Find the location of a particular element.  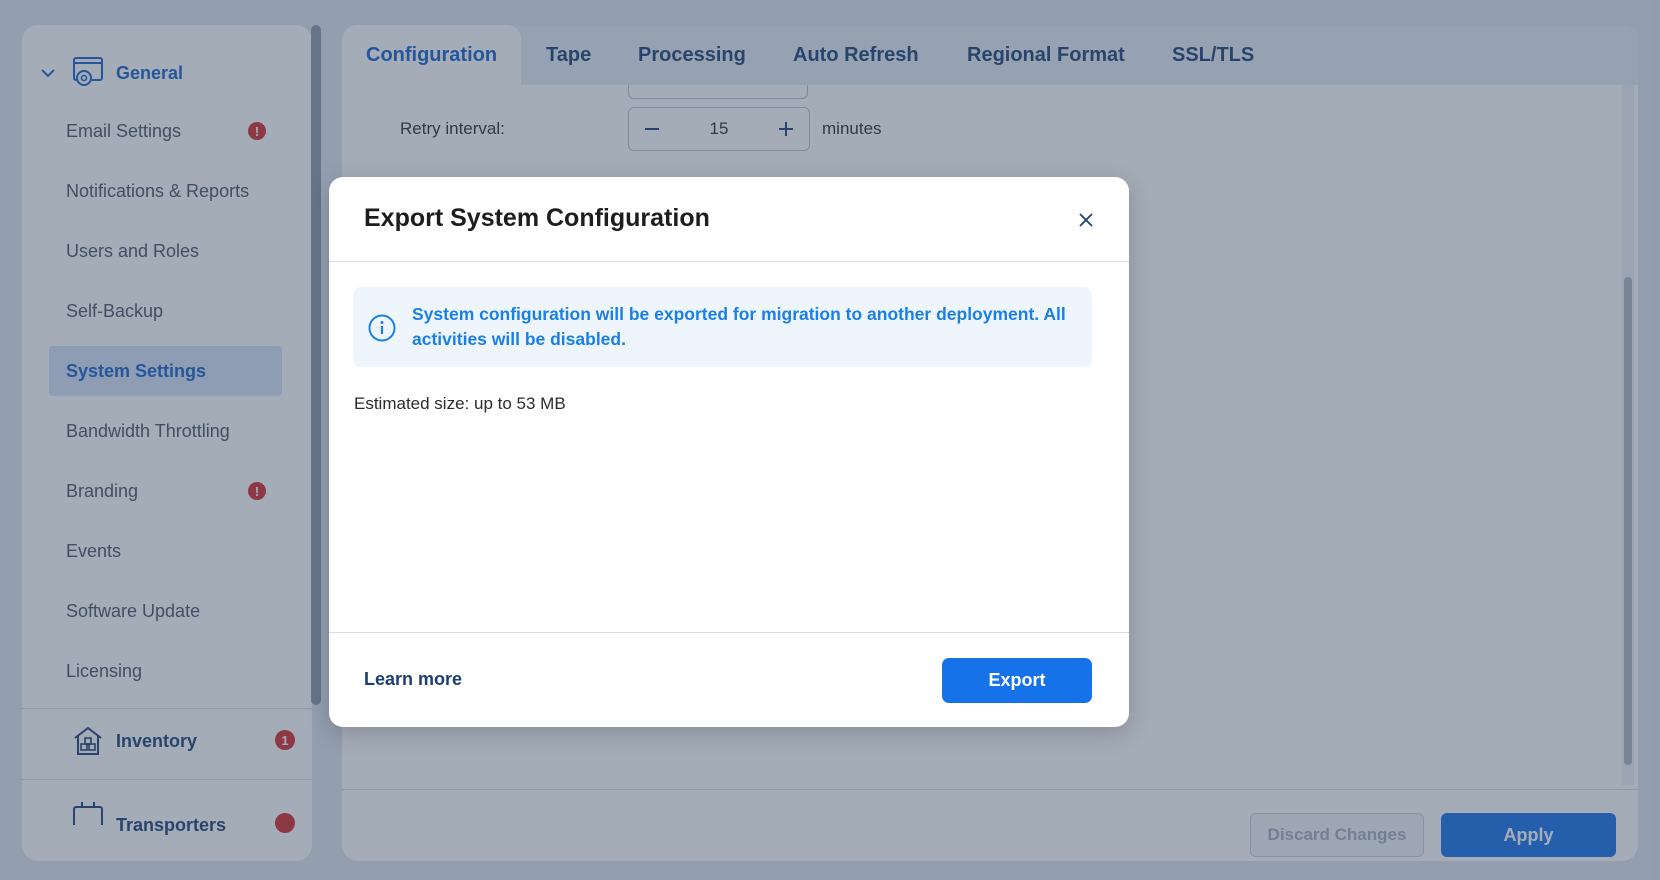

estimated-size-text: Estimated size: up to 53 MB is located at coordinates (460, 403).